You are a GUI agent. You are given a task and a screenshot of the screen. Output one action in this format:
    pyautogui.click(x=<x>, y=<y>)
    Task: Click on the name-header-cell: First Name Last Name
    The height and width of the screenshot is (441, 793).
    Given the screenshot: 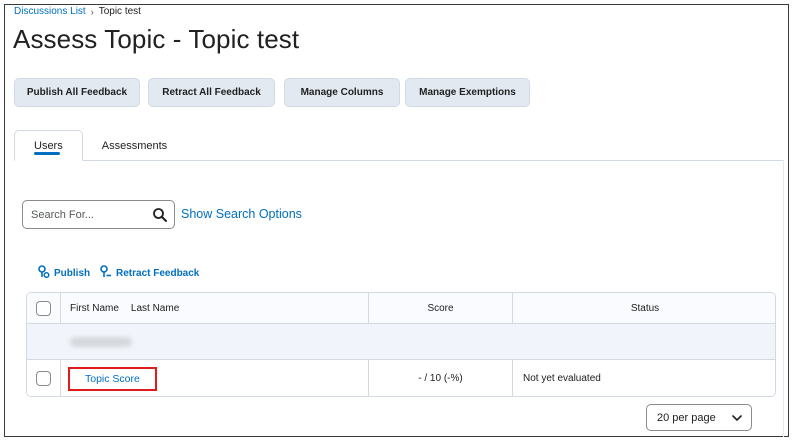 What is the action you would take?
    pyautogui.click(x=215, y=308)
    